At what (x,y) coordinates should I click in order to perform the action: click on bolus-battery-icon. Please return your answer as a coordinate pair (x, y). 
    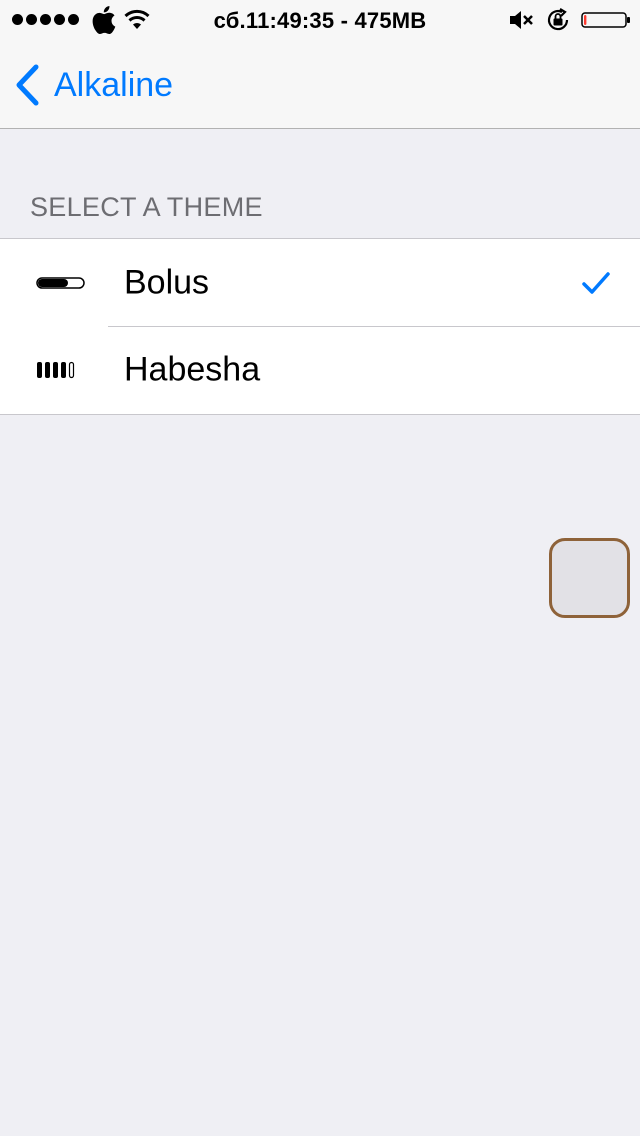
    Looking at the image, I should click on (60, 282).